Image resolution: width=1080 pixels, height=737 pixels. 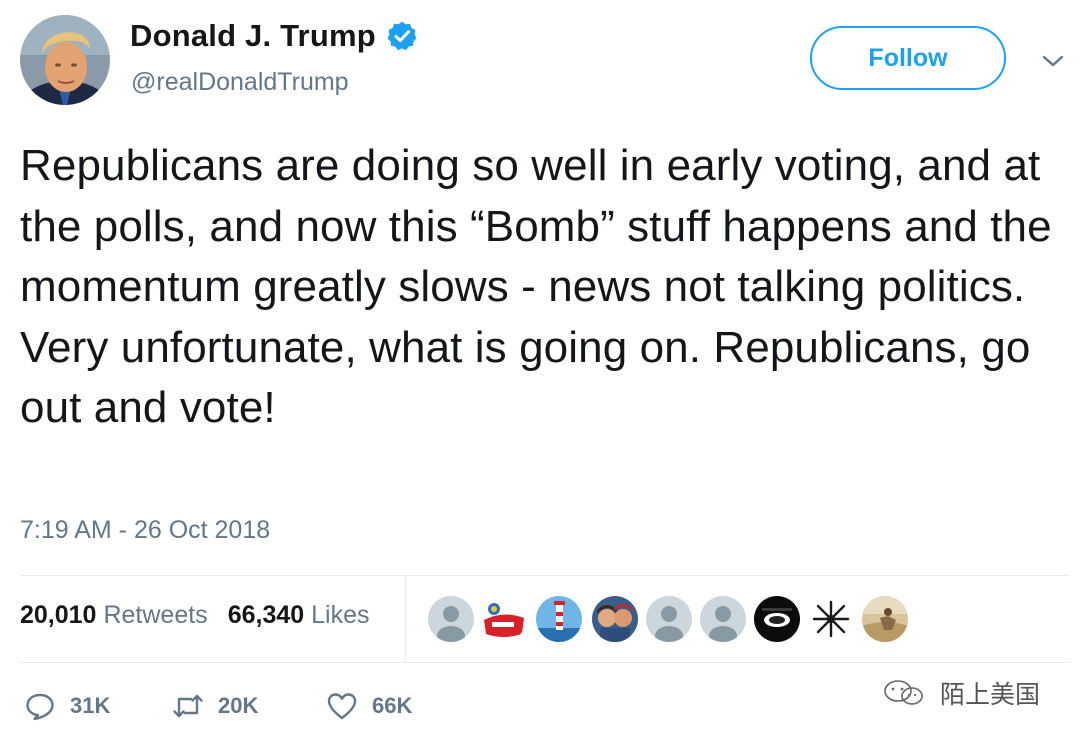 I want to click on retweet-button: 20K, so click(x=215, y=706).